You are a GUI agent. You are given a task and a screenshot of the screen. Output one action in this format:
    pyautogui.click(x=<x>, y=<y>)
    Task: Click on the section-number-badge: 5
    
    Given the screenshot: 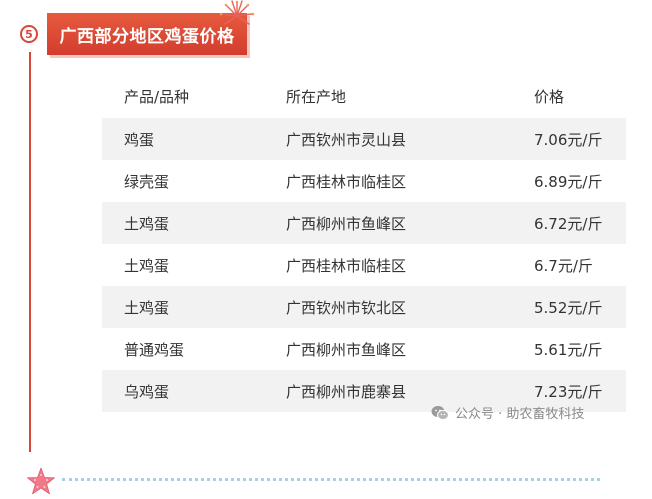 What is the action you would take?
    pyautogui.click(x=29, y=34)
    